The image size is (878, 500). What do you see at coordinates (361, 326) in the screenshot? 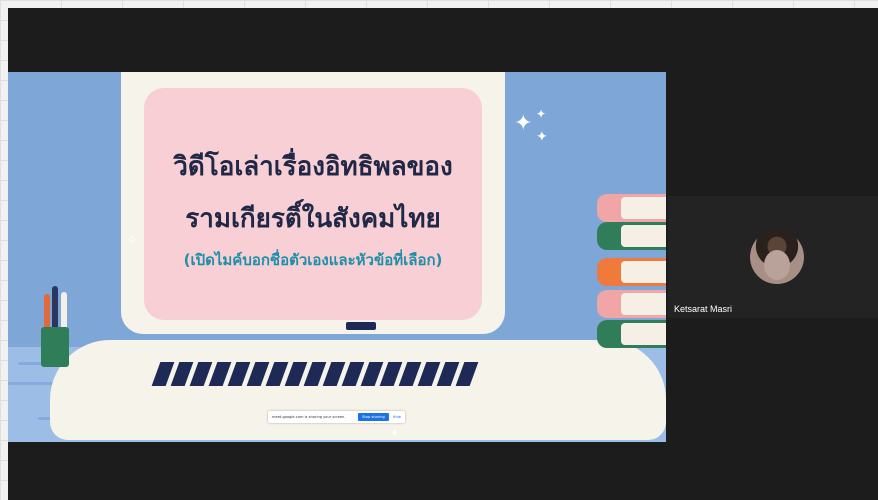
I see `laptop-camera-notch` at bounding box center [361, 326].